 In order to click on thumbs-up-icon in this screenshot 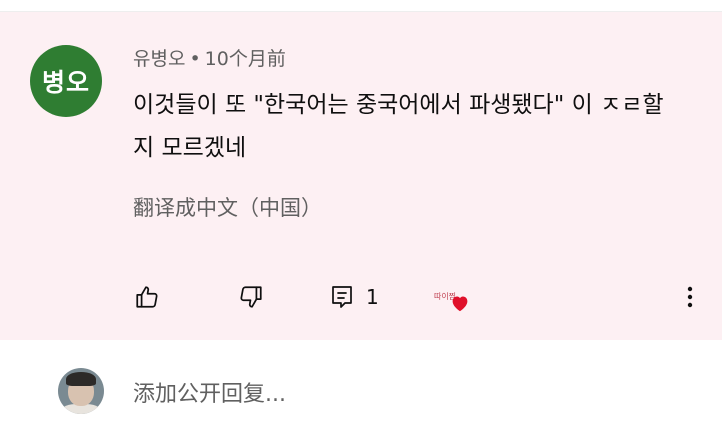, I will do `click(147, 297)`.